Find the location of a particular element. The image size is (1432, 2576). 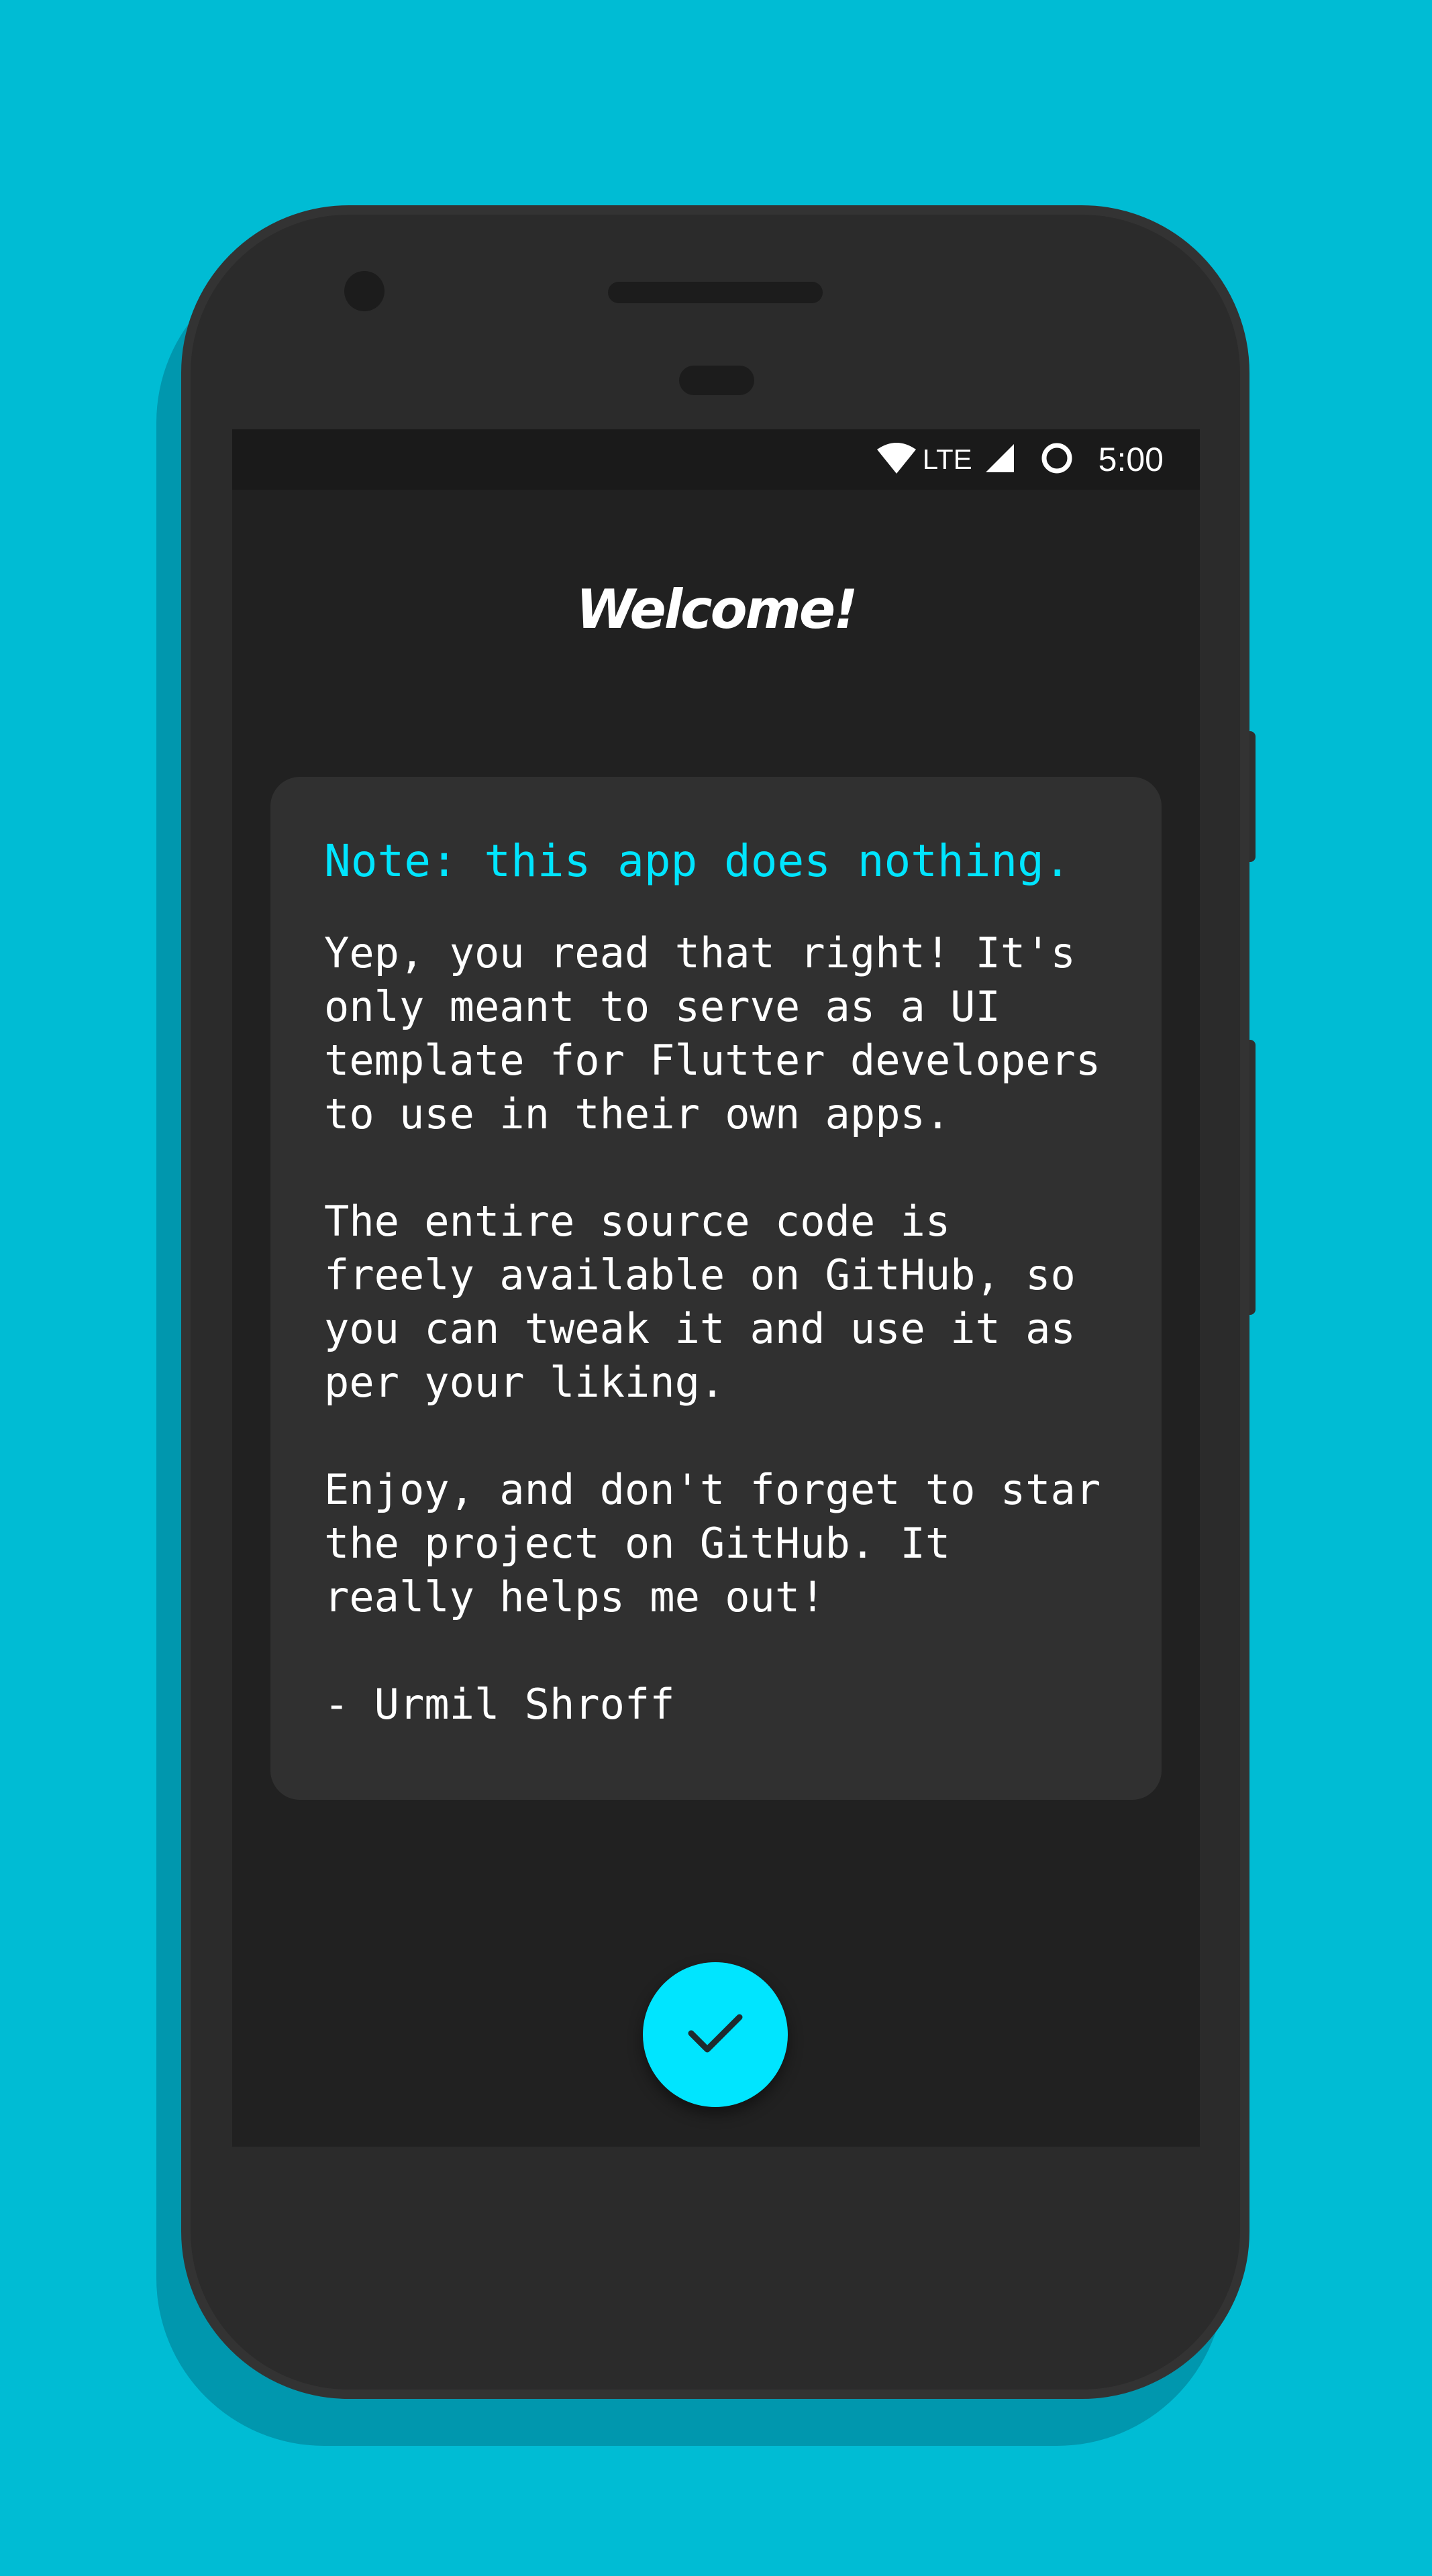

front-camera is located at coordinates (364, 291).